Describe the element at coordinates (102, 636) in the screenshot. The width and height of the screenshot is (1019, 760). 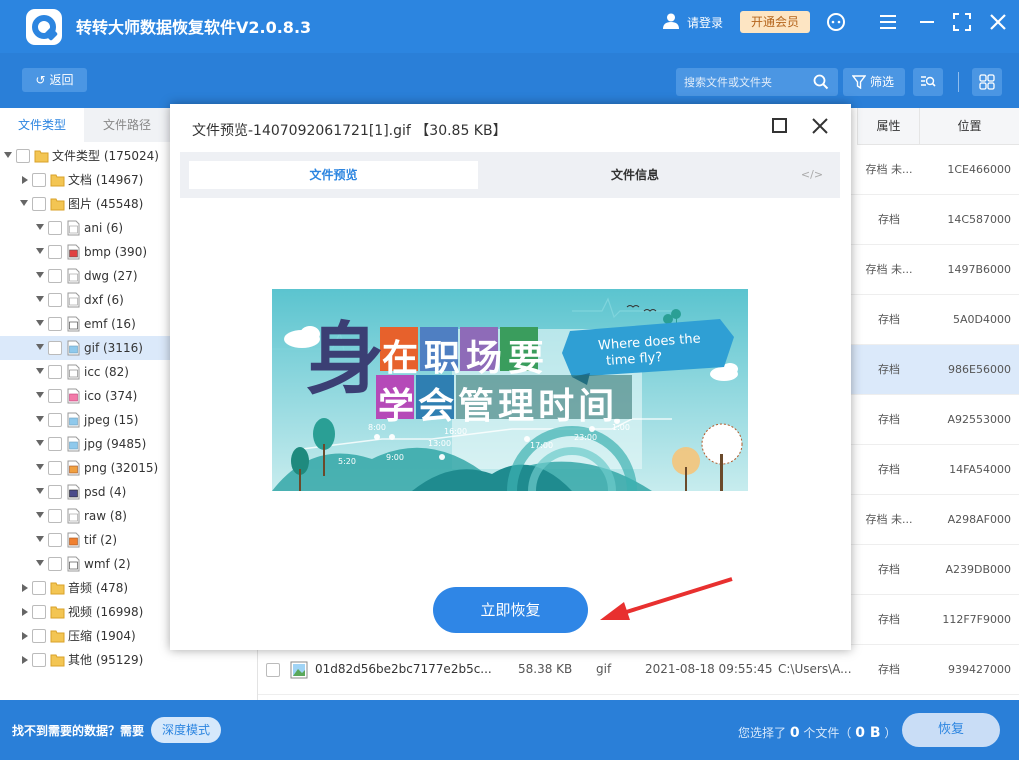
I see `tree-item-label: 压缩 (1904)` at that location.